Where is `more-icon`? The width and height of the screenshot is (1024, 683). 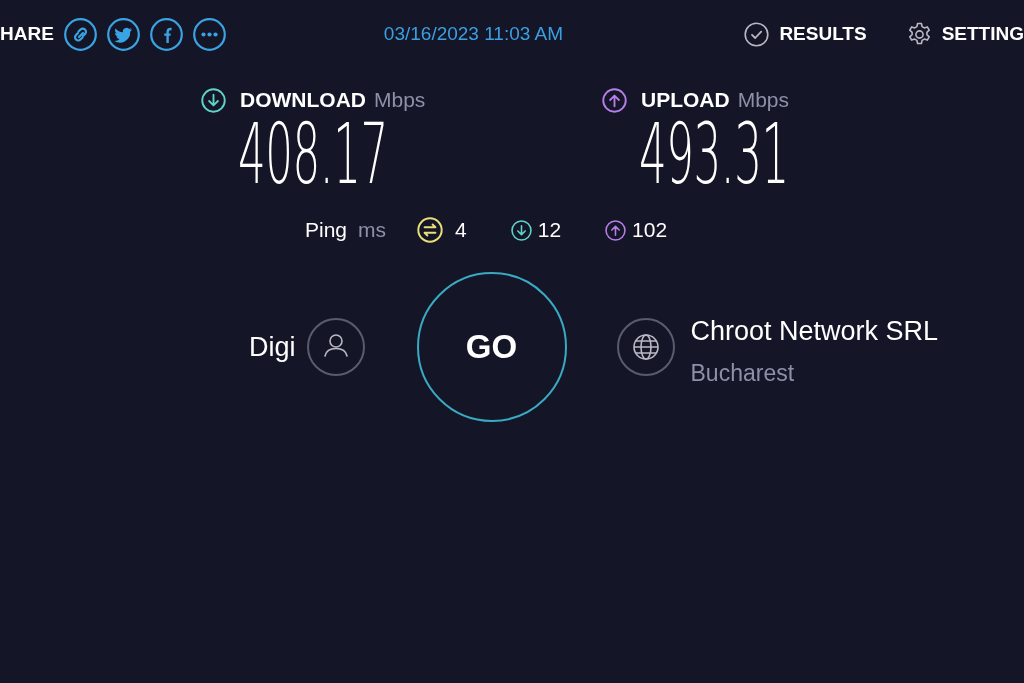
more-icon is located at coordinates (209, 34).